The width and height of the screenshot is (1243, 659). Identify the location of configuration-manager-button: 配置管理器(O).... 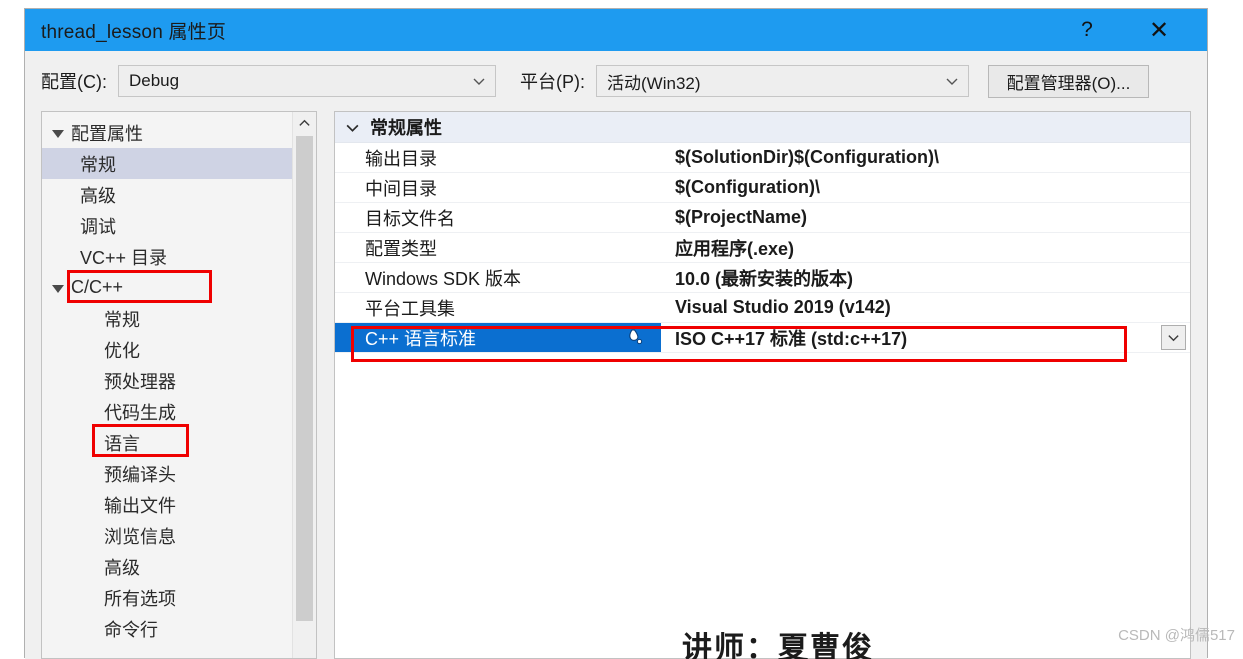
(1068, 81).